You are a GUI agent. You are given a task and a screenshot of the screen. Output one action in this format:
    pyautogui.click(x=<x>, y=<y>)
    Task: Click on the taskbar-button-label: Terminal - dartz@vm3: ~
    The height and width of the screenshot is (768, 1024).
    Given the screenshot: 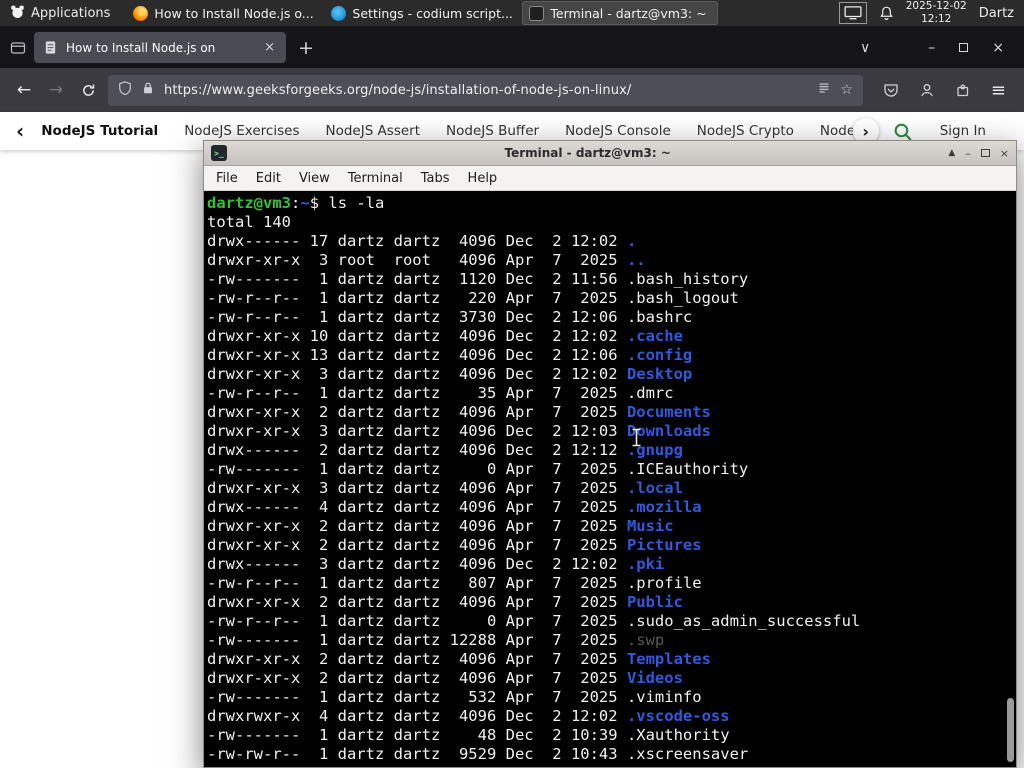 What is the action you would take?
    pyautogui.click(x=628, y=13)
    